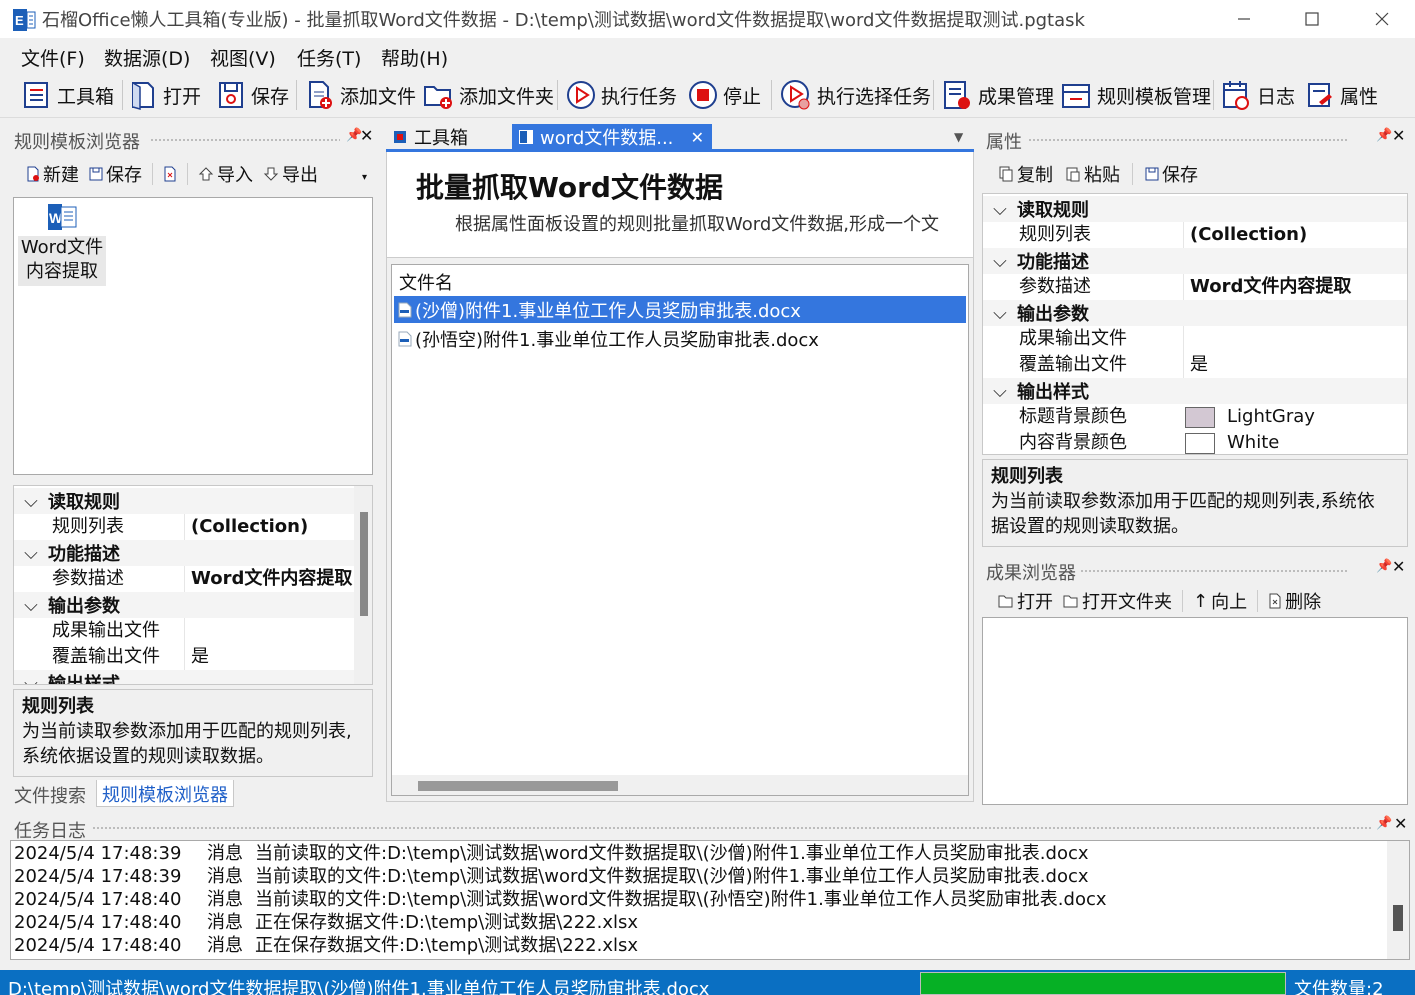 The width and height of the screenshot is (1415, 995). Describe the element at coordinates (1152, 174) in the screenshot. I see `save-icon` at that location.